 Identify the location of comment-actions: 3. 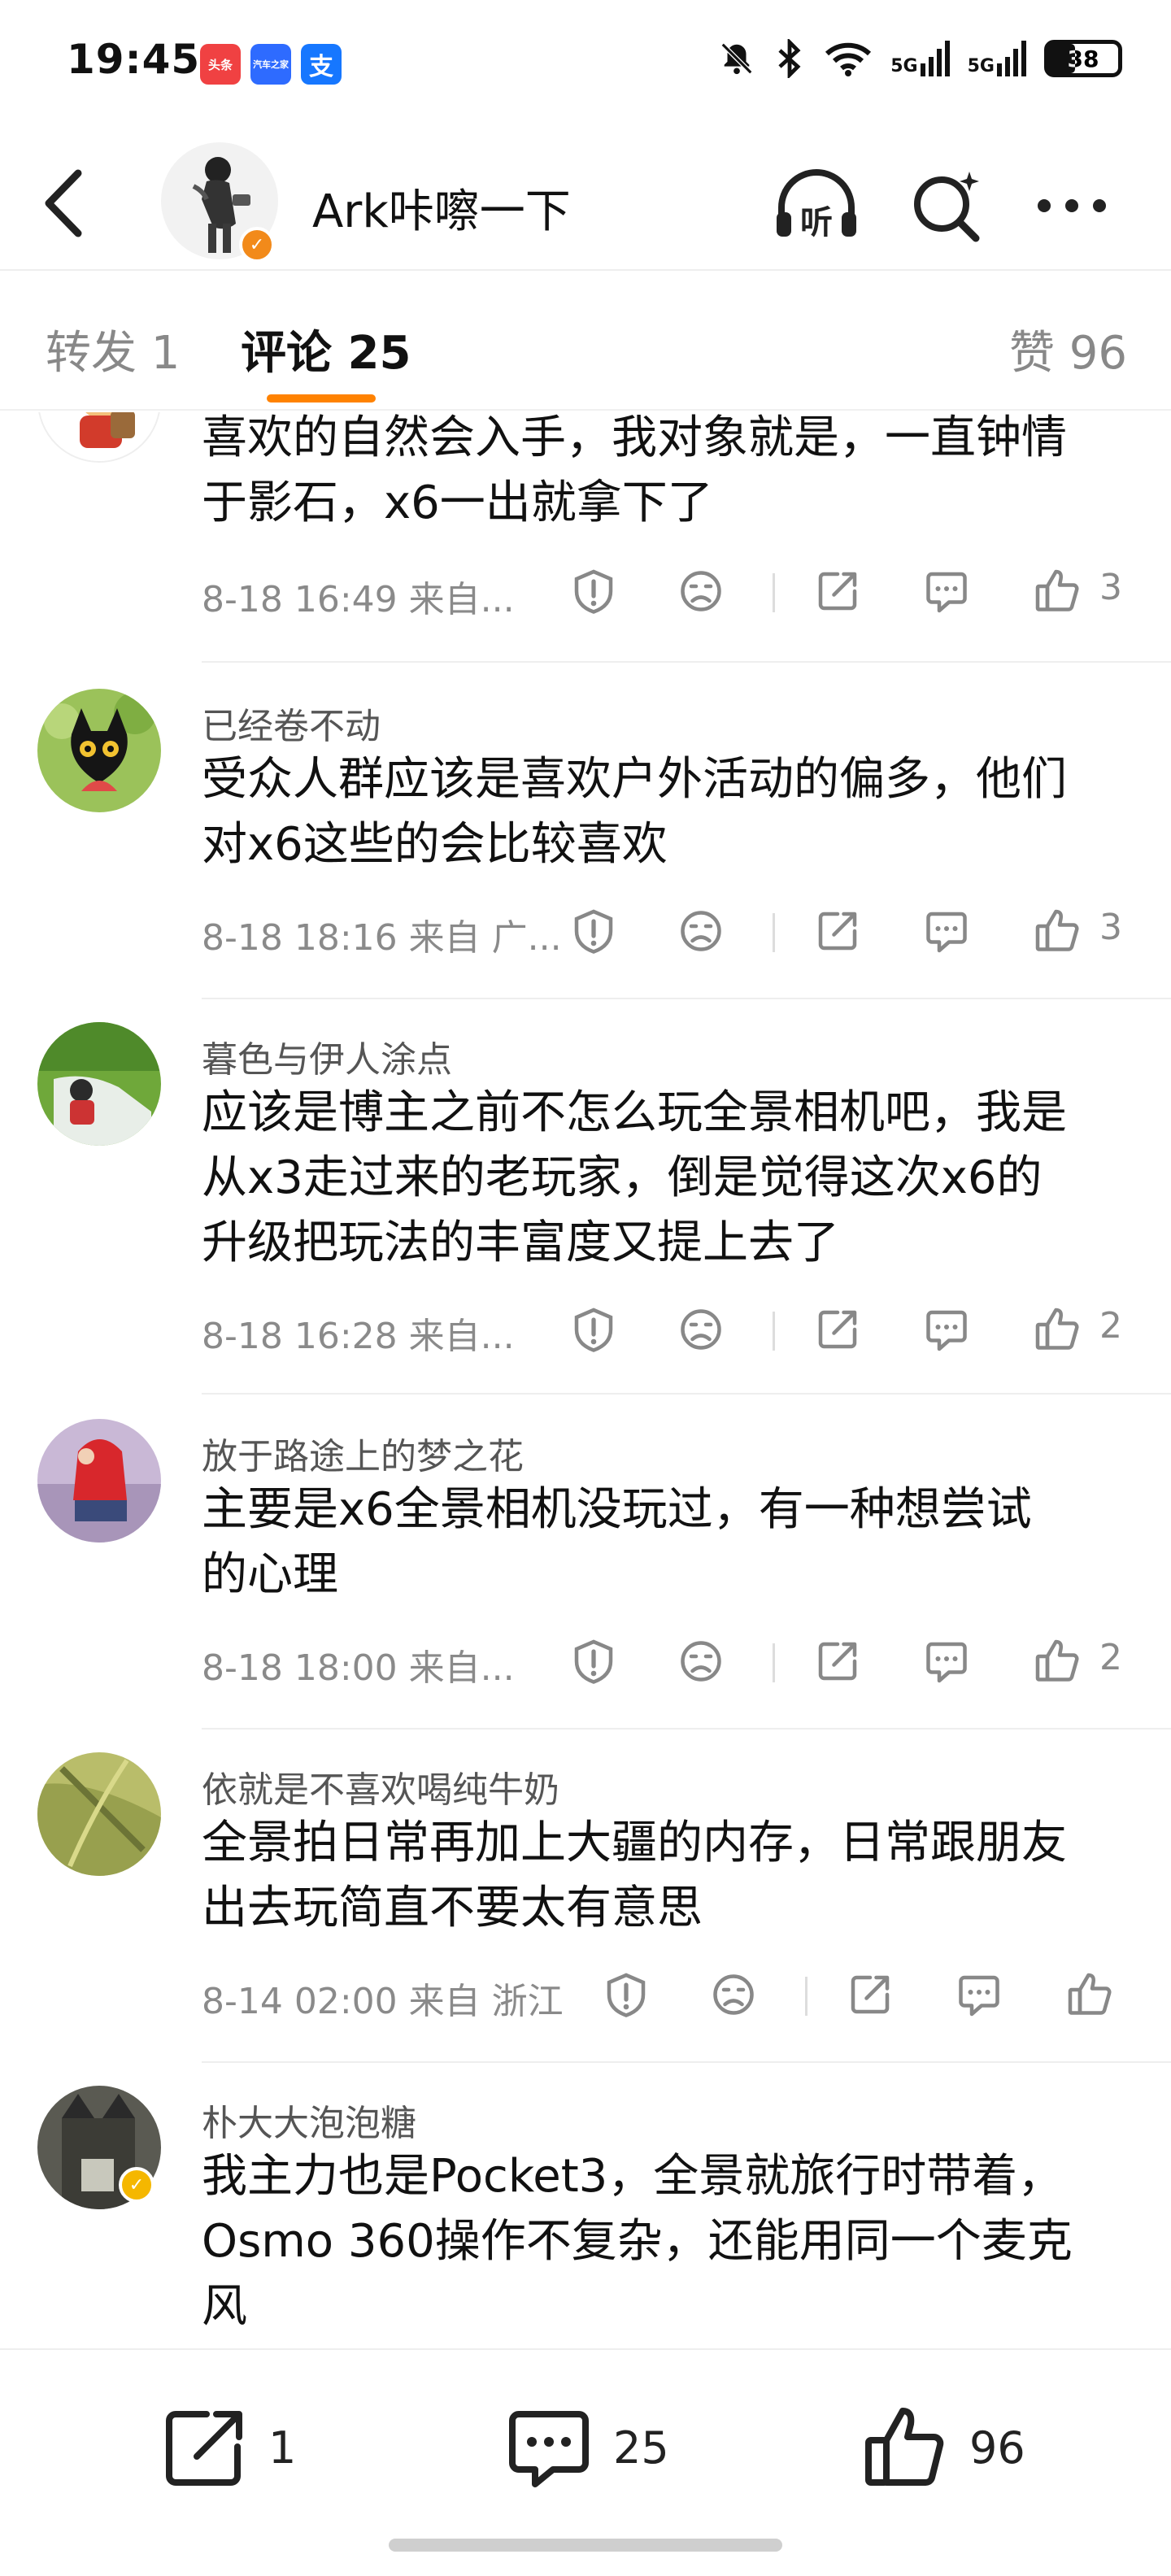
(854, 932).